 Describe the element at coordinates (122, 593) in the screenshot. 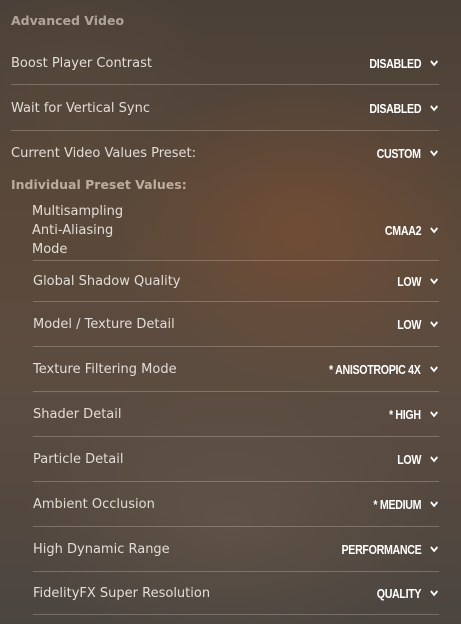

I see `setting-label: FidelityFX Super Resolution` at that location.